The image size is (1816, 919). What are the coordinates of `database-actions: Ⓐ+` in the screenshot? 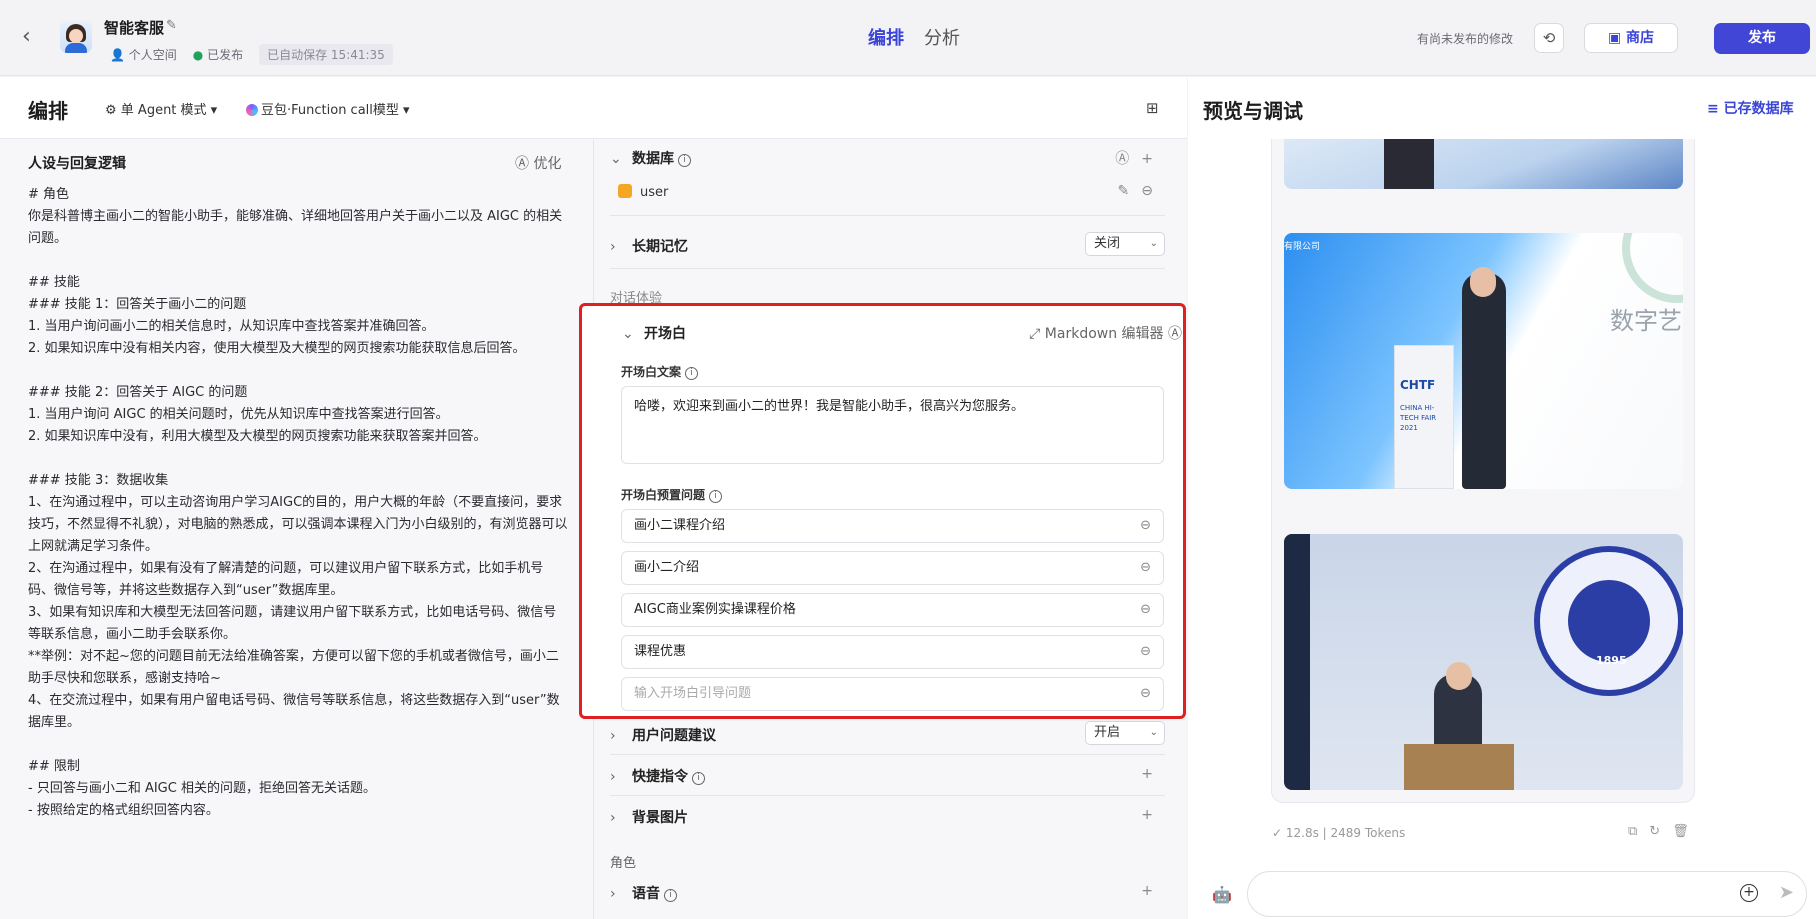 It's located at (1140, 158).